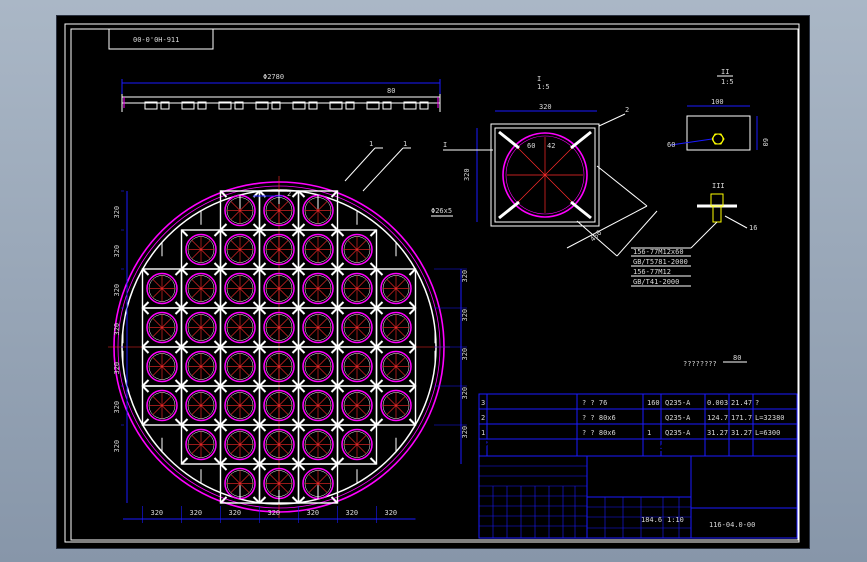 The height and width of the screenshot is (562, 867). I want to click on top-elevation-view: Φ2780 80, so click(281, 92).